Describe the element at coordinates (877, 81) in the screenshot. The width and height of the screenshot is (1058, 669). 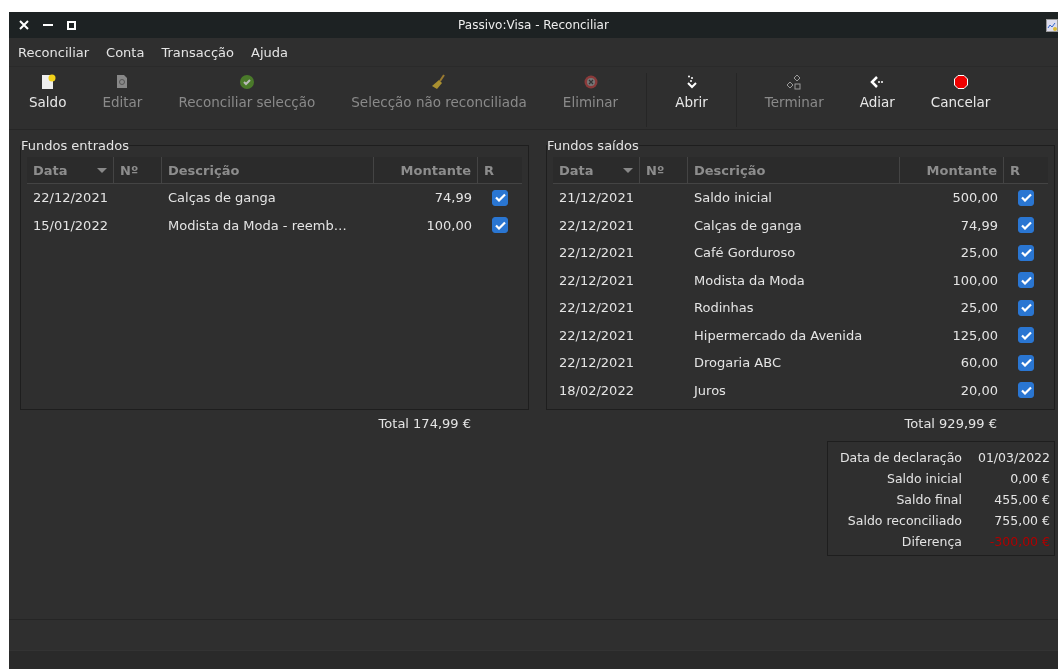
I see `back-arrow-icon` at that location.